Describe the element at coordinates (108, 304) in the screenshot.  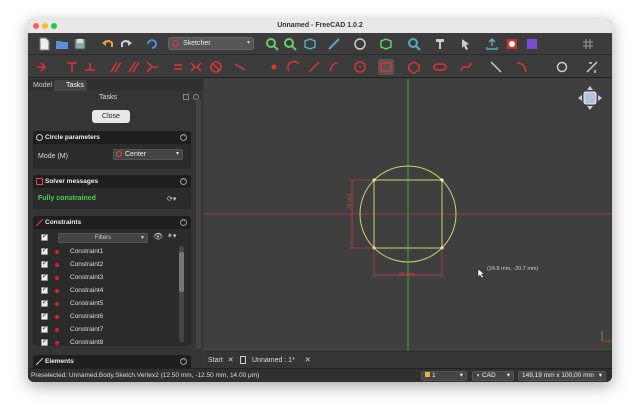
I see `list-item: ✓ Constraint5` at that location.